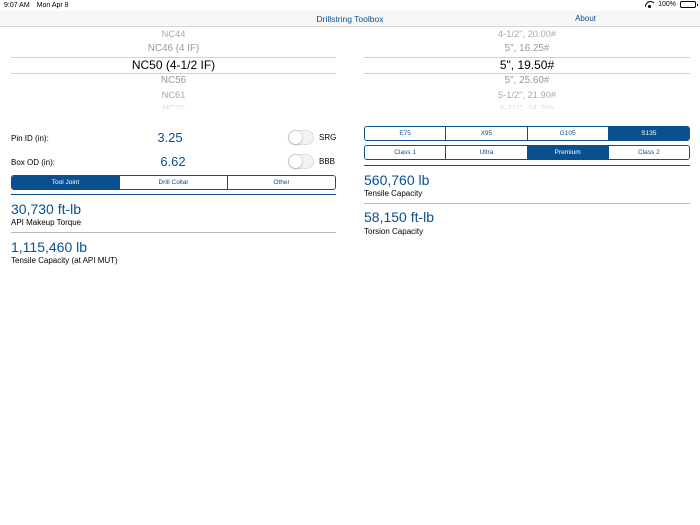 This screenshot has height=525, width=700. Describe the element at coordinates (30, 138) in the screenshot. I see `pin-id-label: Pin ID (in):` at that location.